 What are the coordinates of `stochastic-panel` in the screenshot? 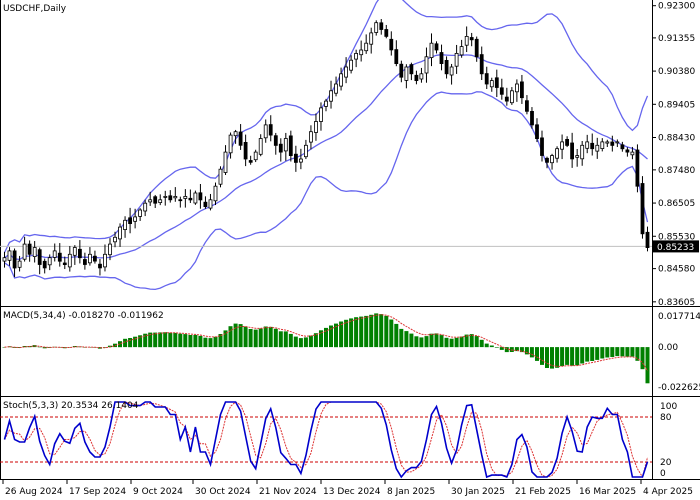 It's located at (326, 440).